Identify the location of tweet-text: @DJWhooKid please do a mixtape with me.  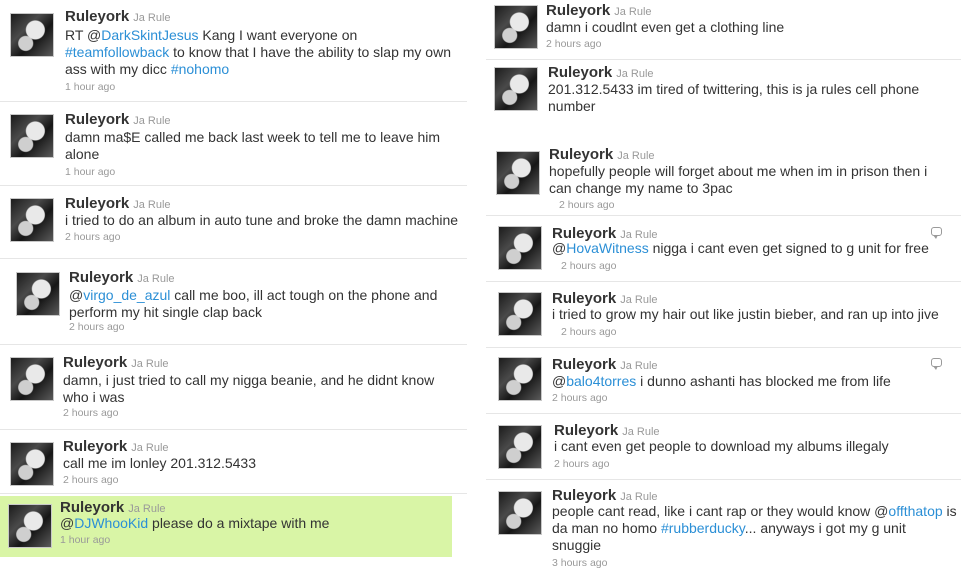
(250, 523).